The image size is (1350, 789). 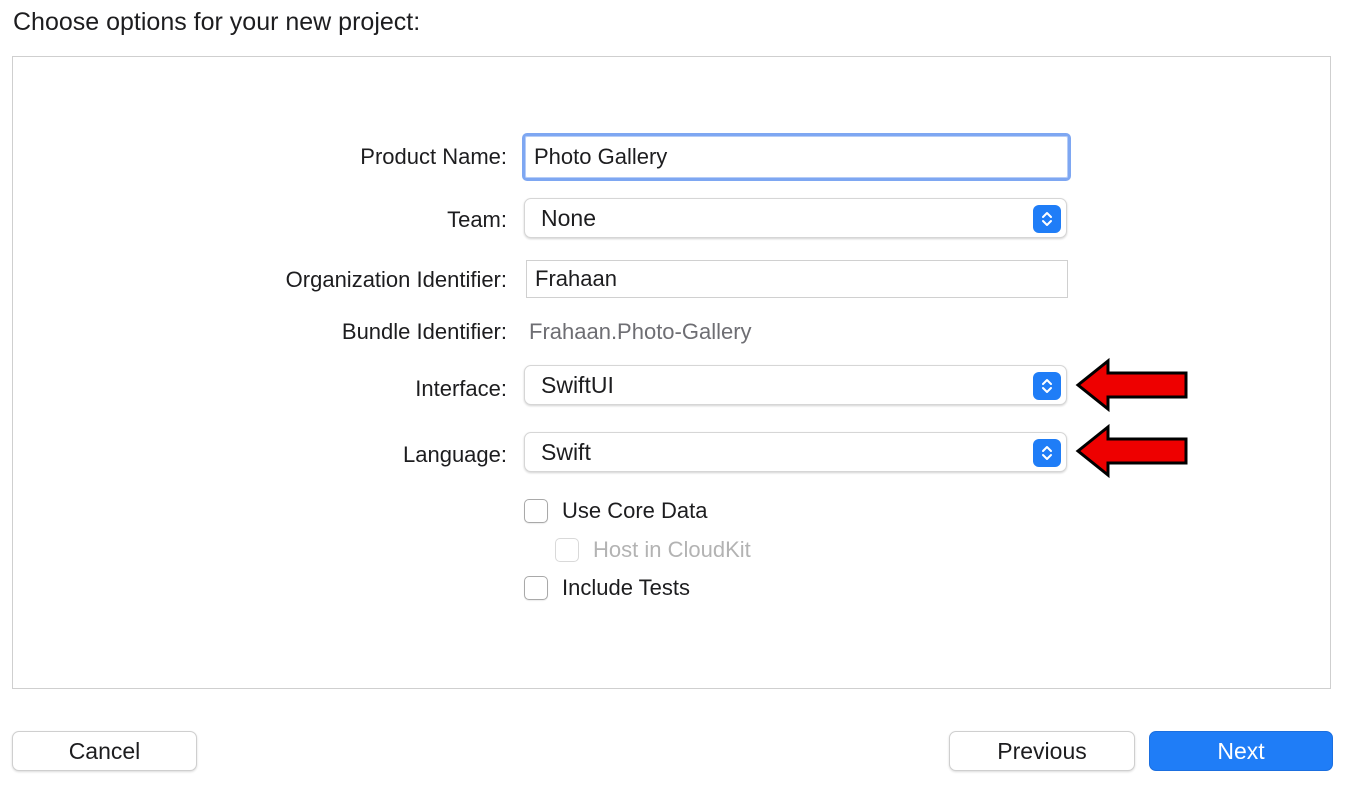 What do you see at coordinates (577, 384) in the screenshot?
I see `interface-value: SwiftUI` at bounding box center [577, 384].